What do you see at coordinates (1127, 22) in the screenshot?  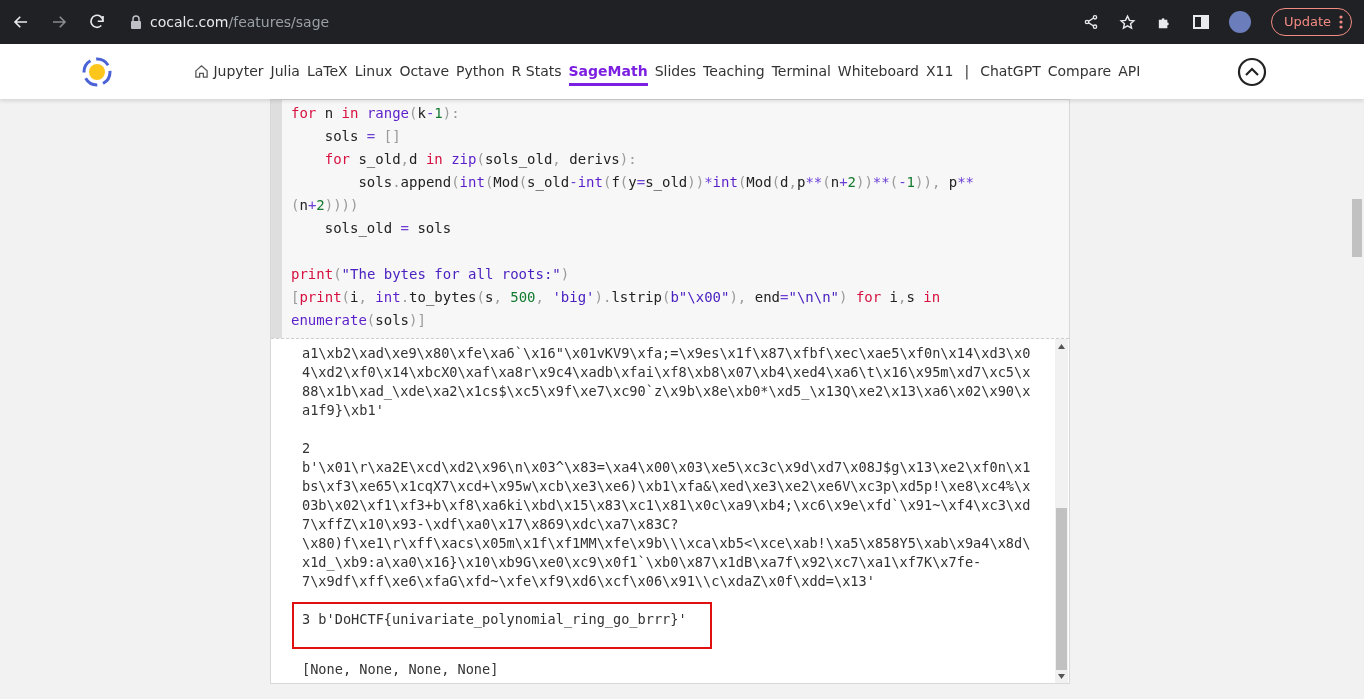 I see `star-icon` at bounding box center [1127, 22].